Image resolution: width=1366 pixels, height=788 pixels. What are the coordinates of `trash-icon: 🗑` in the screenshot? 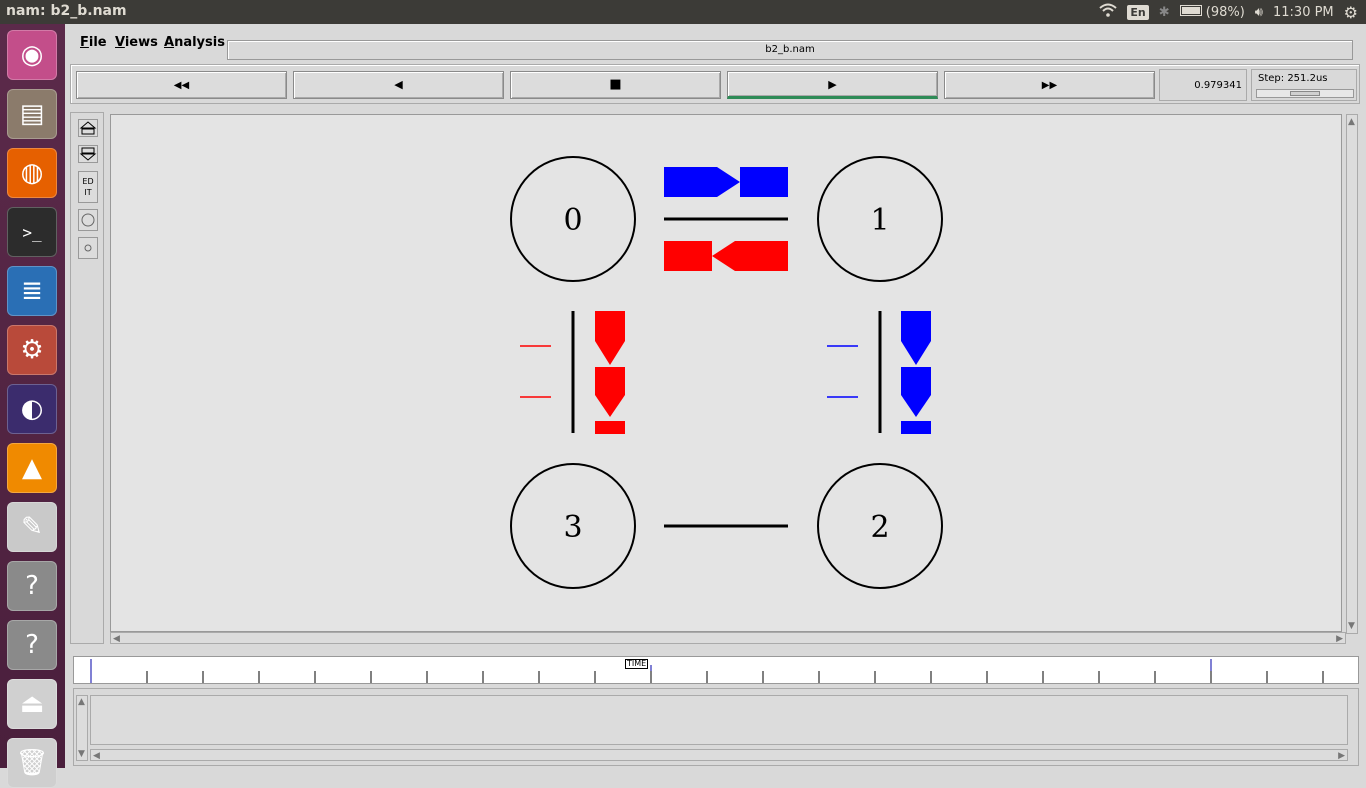 It's located at (32, 763).